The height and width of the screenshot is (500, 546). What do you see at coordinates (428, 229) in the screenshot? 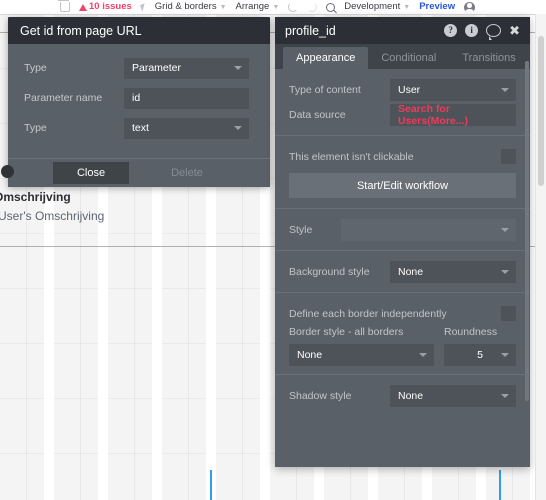
I see `style-dropdown` at bounding box center [428, 229].